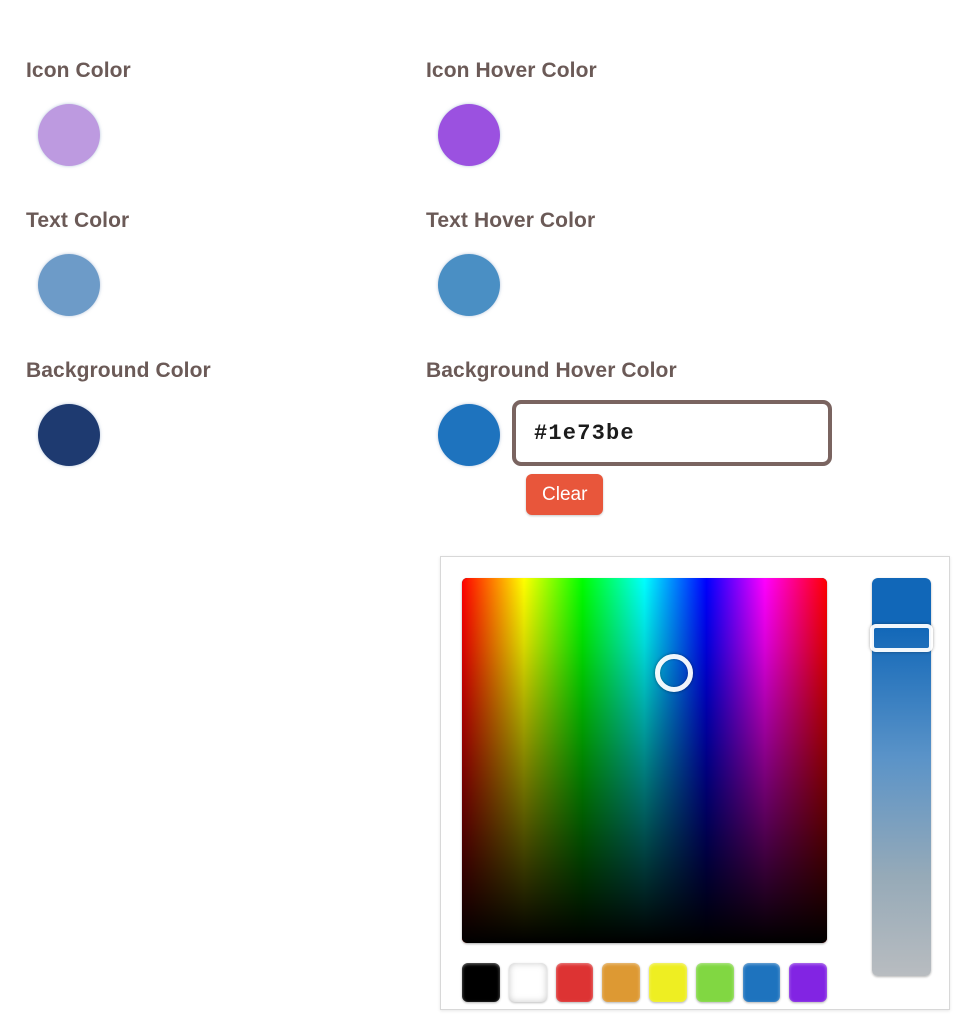  Describe the element at coordinates (469, 285) in the screenshot. I see `text-hover-color-swatch` at that location.